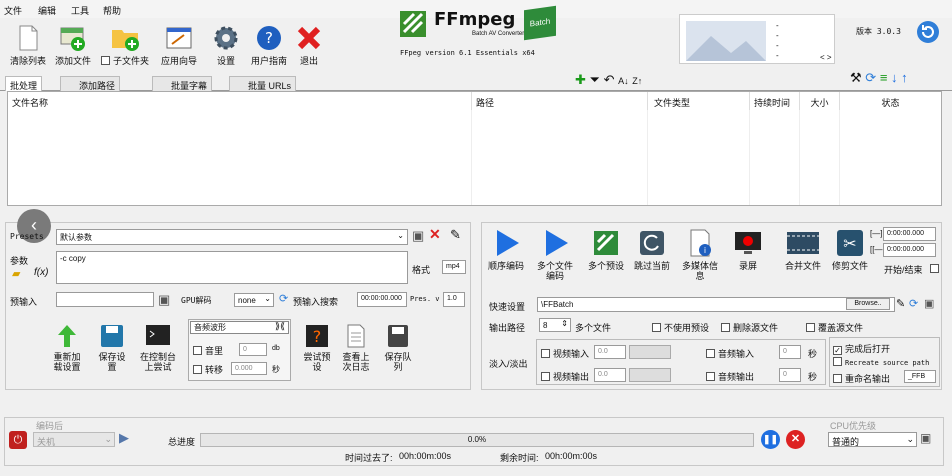  Describe the element at coordinates (18, 440) in the screenshot. I see `power-button: ⏻` at that location.